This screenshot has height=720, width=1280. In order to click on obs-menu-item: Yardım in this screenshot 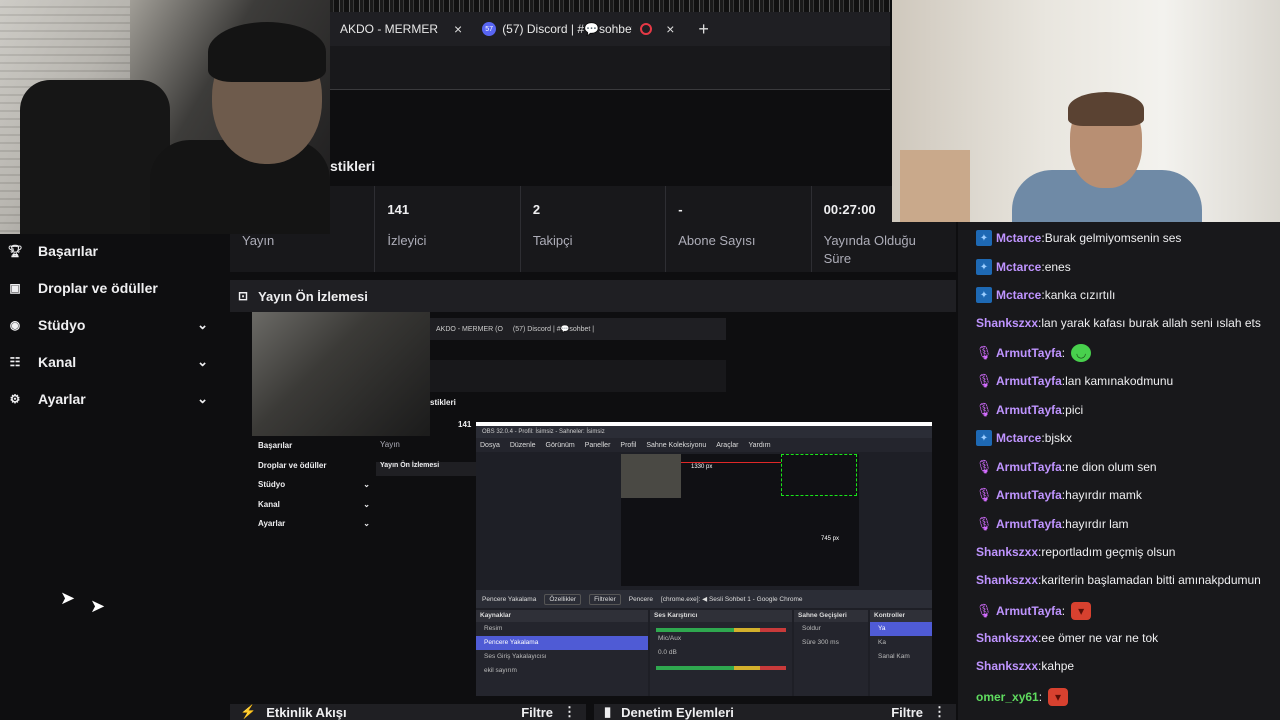, I will do `click(759, 445)`.